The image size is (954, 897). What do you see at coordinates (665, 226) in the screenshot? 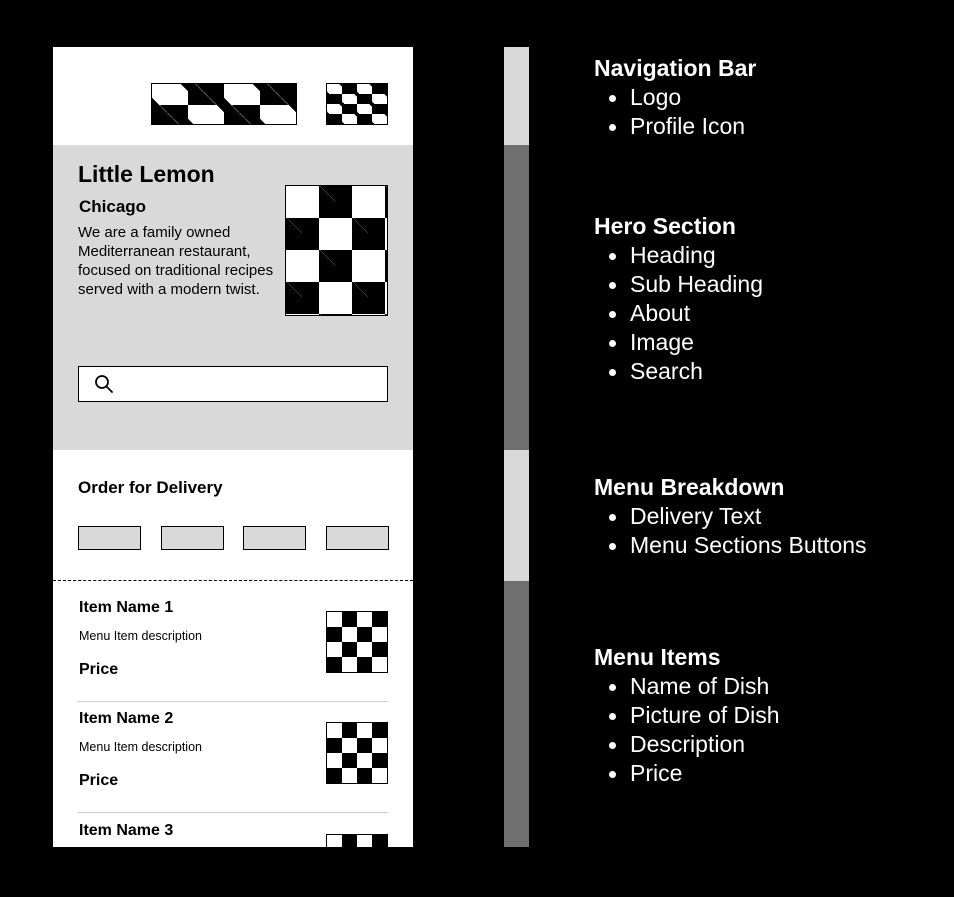
I see `annotation-title: Hero Section` at bounding box center [665, 226].